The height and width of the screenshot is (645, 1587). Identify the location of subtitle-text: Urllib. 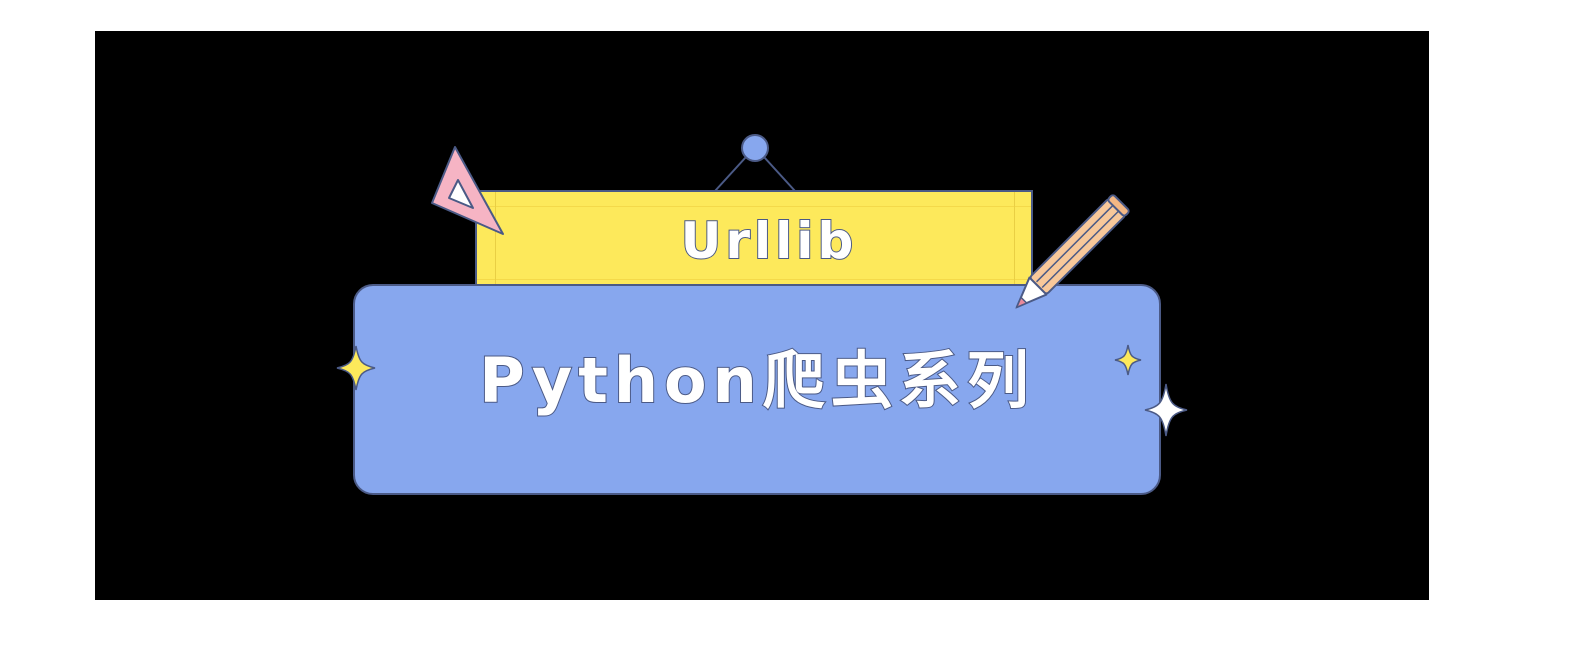
(769, 241).